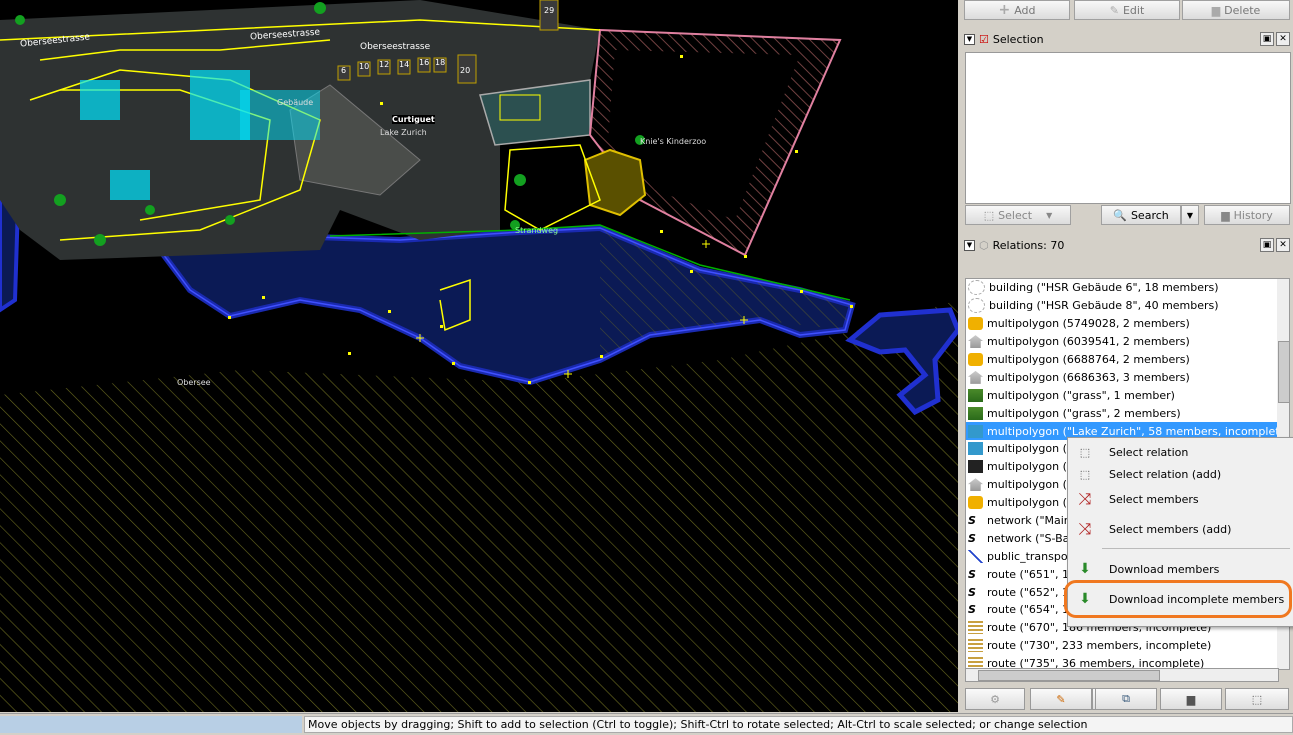 This screenshot has width=1293, height=735. I want to click on house-number: 20, so click(465, 70).